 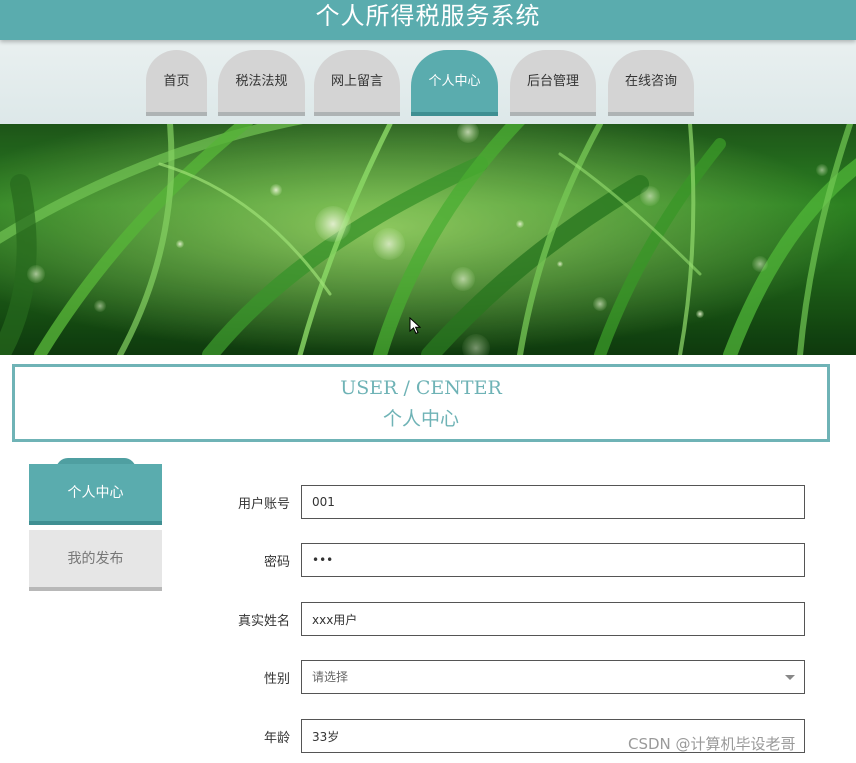 What do you see at coordinates (261, 83) in the screenshot?
I see `nav-tab-tax-law: 税法法规` at bounding box center [261, 83].